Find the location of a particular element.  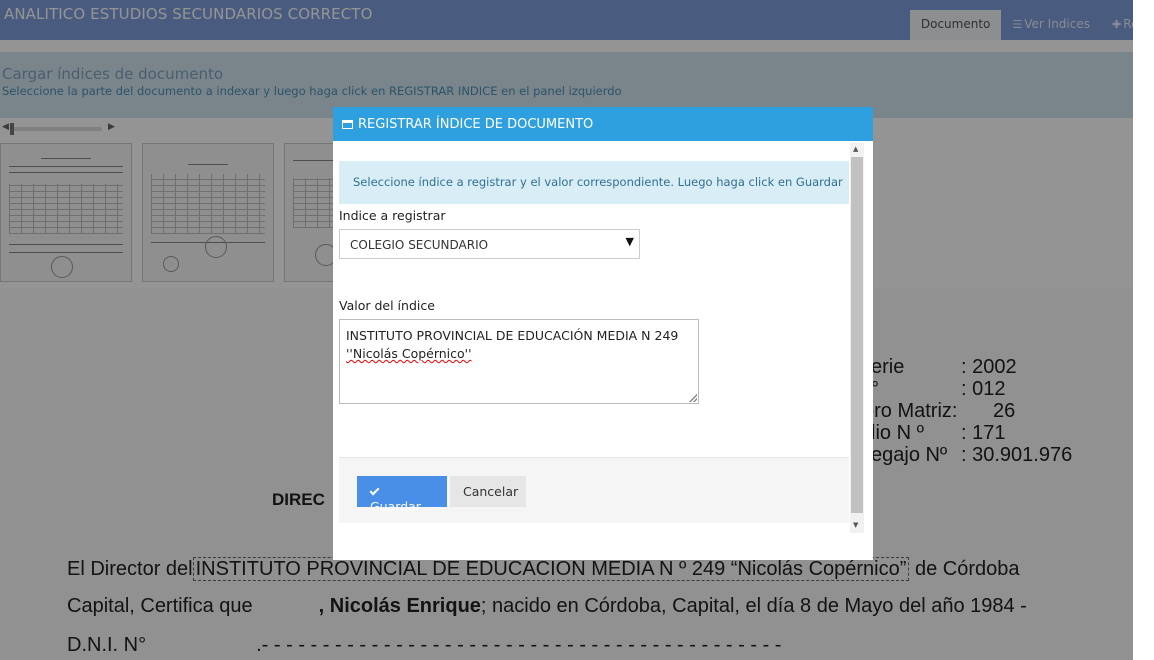

value-label: Valor del índice is located at coordinates (387, 305).